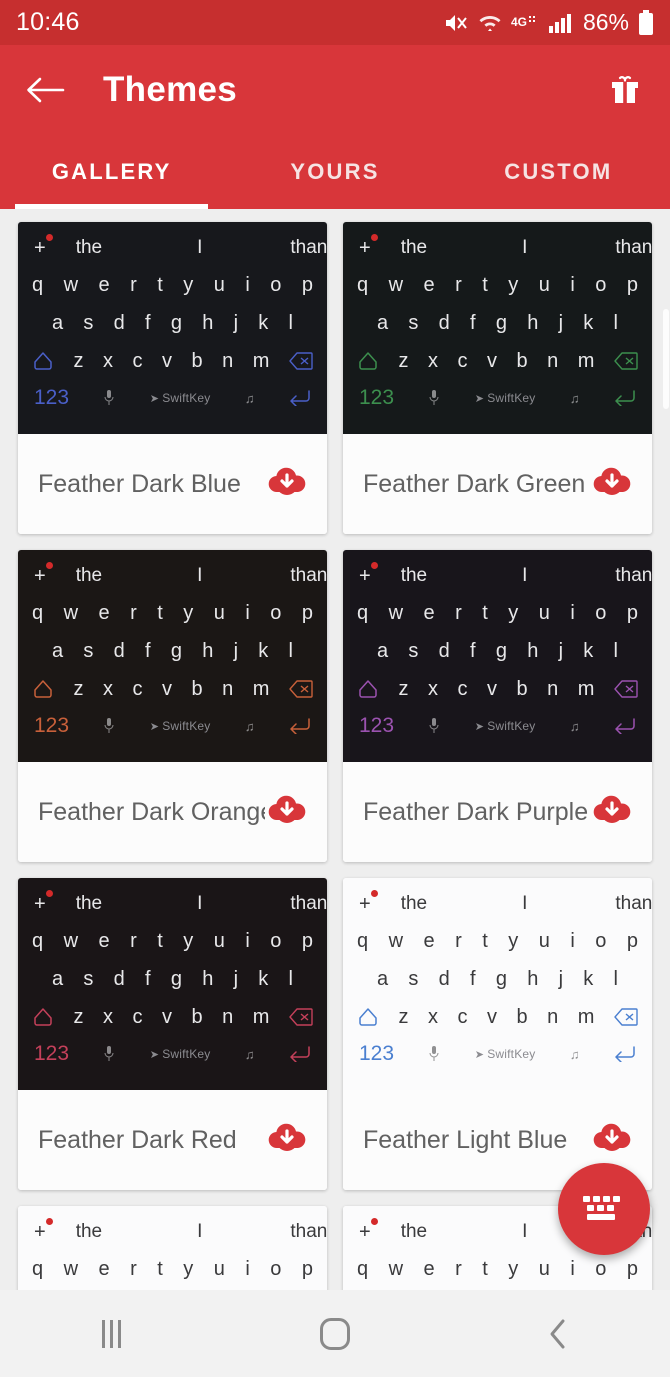 Image resolution: width=670 pixels, height=1377 pixels. I want to click on tab-bar: GALLERY YOURS CUSTOM, so click(335, 172).